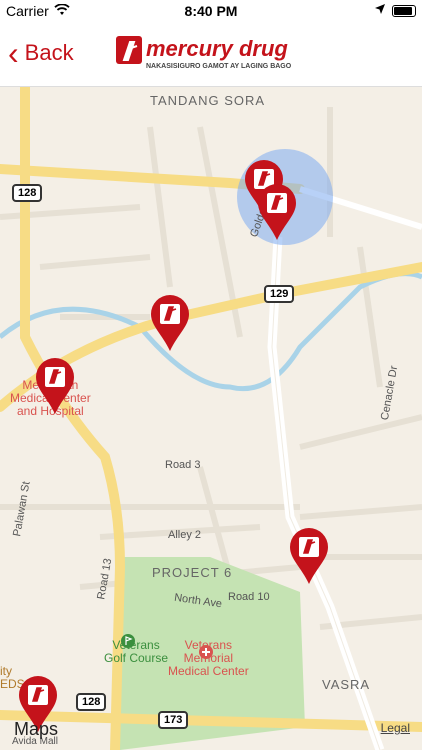  Describe the element at coordinates (249, 597) in the screenshot. I see `road-label-road10: Road 10` at that location.